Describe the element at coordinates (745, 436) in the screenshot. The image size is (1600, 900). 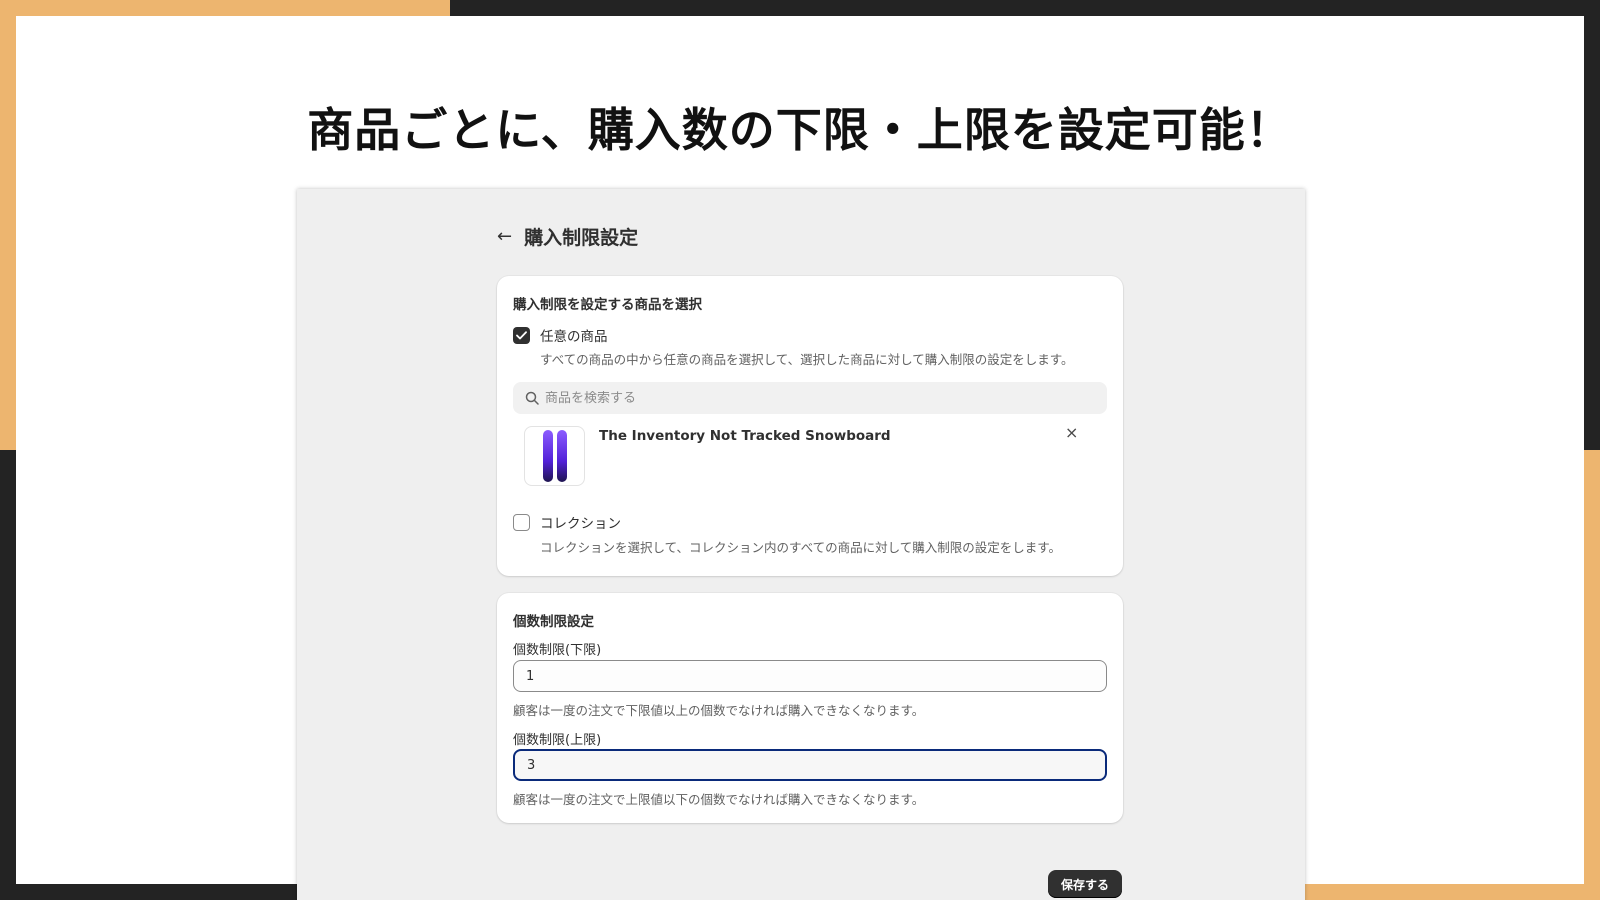
I see `selected-product-name: The Inventory Not Tracked Snowboard` at that location.